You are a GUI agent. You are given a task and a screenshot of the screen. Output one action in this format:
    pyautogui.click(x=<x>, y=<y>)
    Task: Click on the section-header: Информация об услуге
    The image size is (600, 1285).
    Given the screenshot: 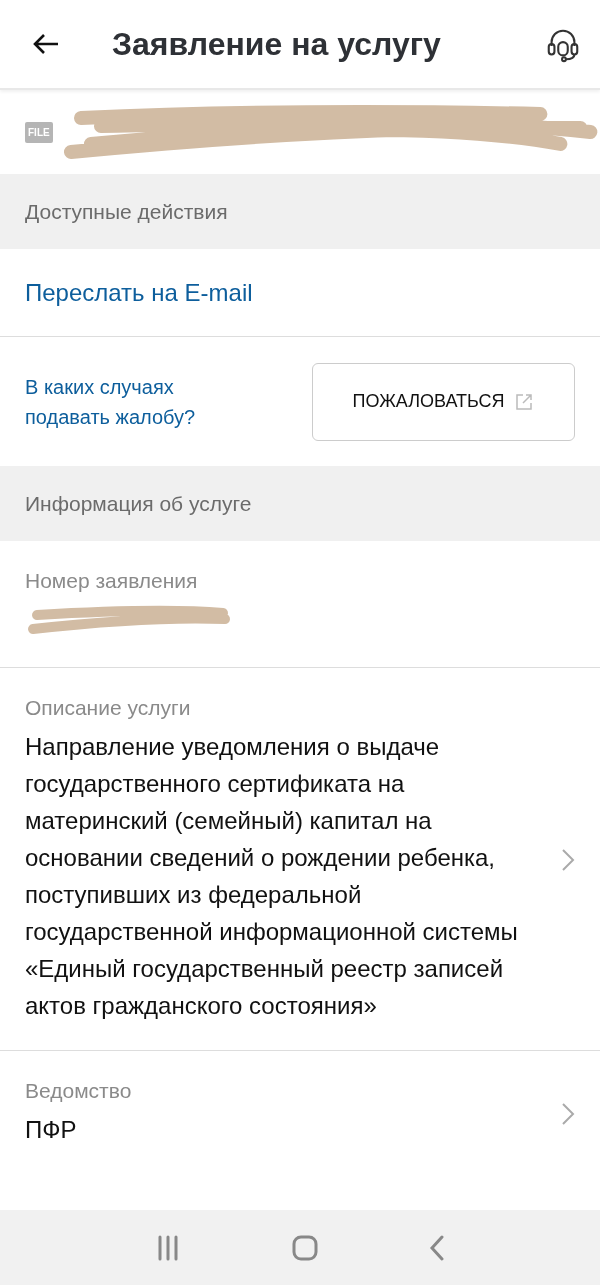 What is the action you would take?
    pyautogui.click(x=300, y=503)
    